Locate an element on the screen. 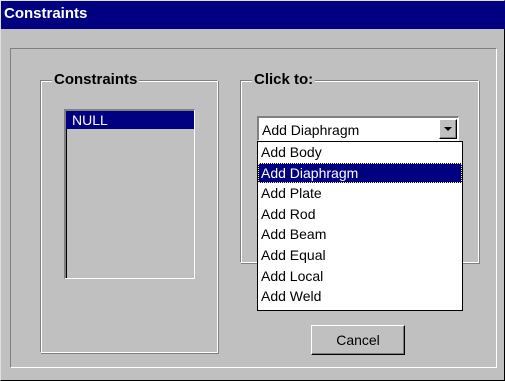 Image resolution: width=505 pixels, height=381 pixels. dropdown-option-add-weld: Add Weld is located at coordinates (360, 296).